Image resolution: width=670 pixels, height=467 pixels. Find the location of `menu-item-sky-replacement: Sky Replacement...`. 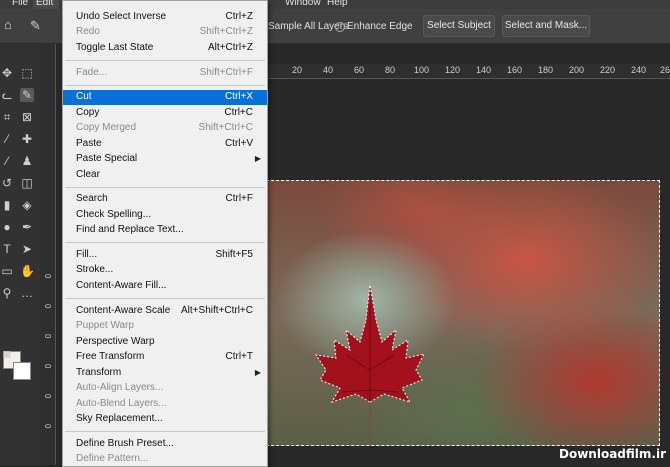

menu-item-sky-replacement: Sky Replacement... is located at coordinates (165, 419).